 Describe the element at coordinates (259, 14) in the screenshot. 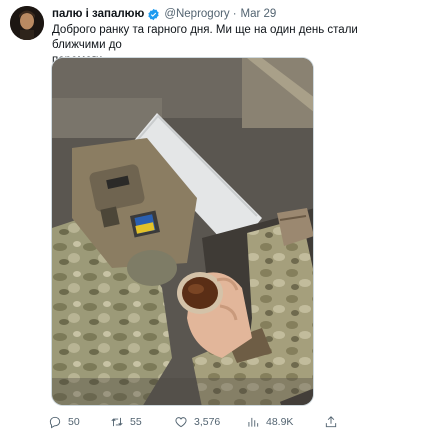

I see `tweet-date: Mar 29` at that location.